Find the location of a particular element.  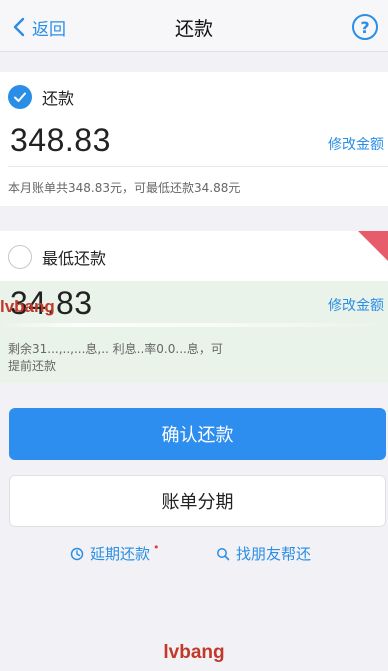

installment-button: 账单分期 is located at coordinates (197, 501).